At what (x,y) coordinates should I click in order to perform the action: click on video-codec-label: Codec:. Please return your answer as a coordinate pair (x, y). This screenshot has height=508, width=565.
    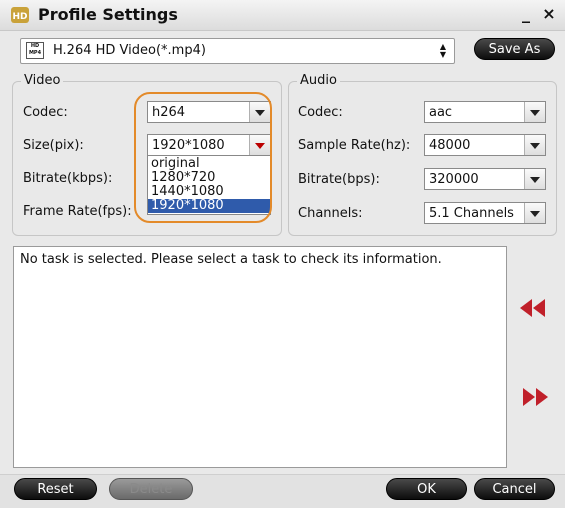
    Looking at the image, I should click on (45, 112).